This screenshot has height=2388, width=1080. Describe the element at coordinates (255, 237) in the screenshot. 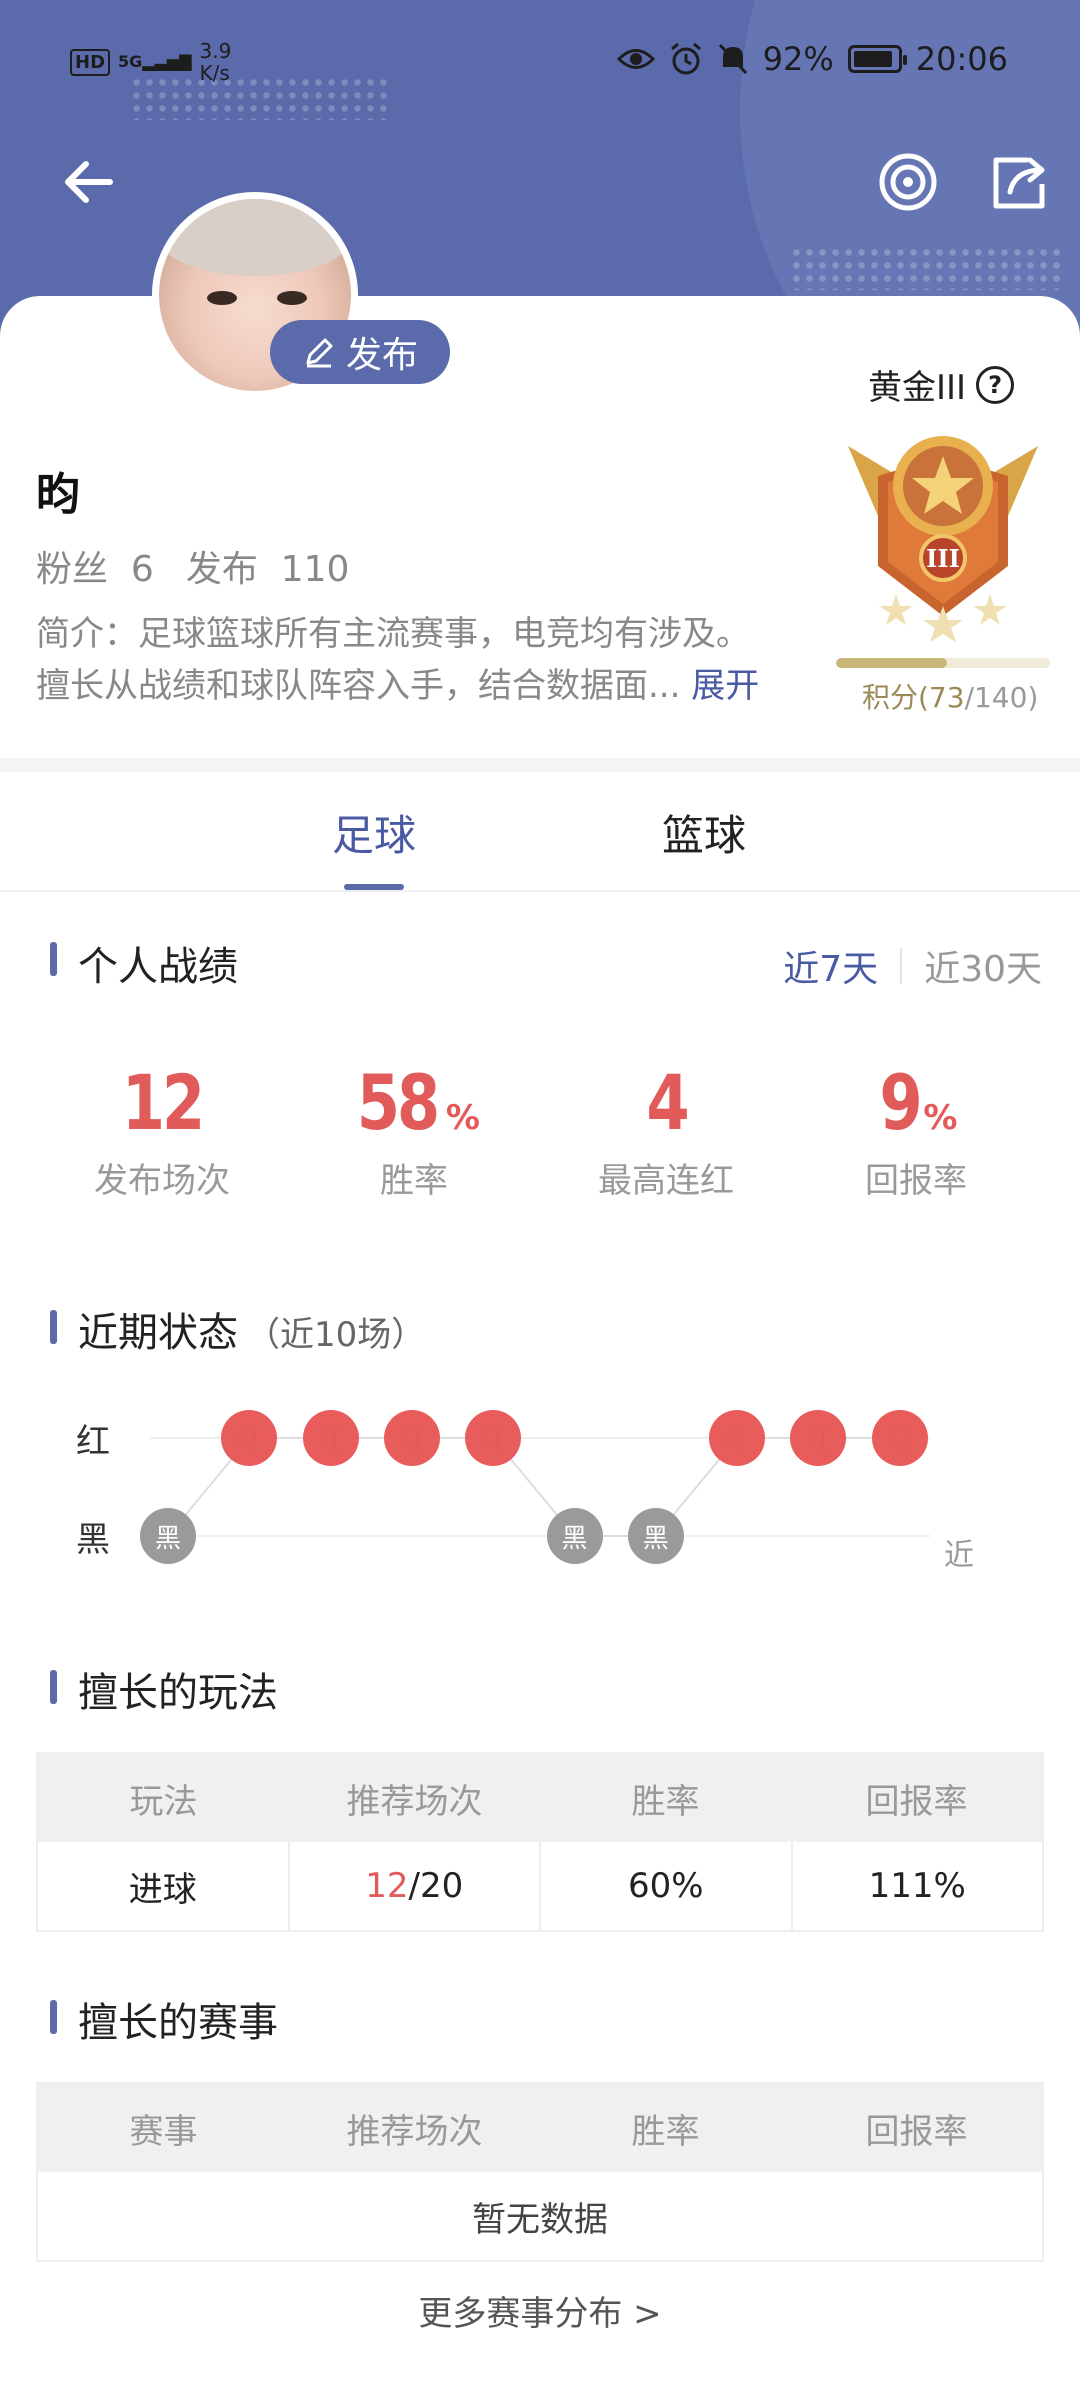

I see `avatar-hair` at that location.